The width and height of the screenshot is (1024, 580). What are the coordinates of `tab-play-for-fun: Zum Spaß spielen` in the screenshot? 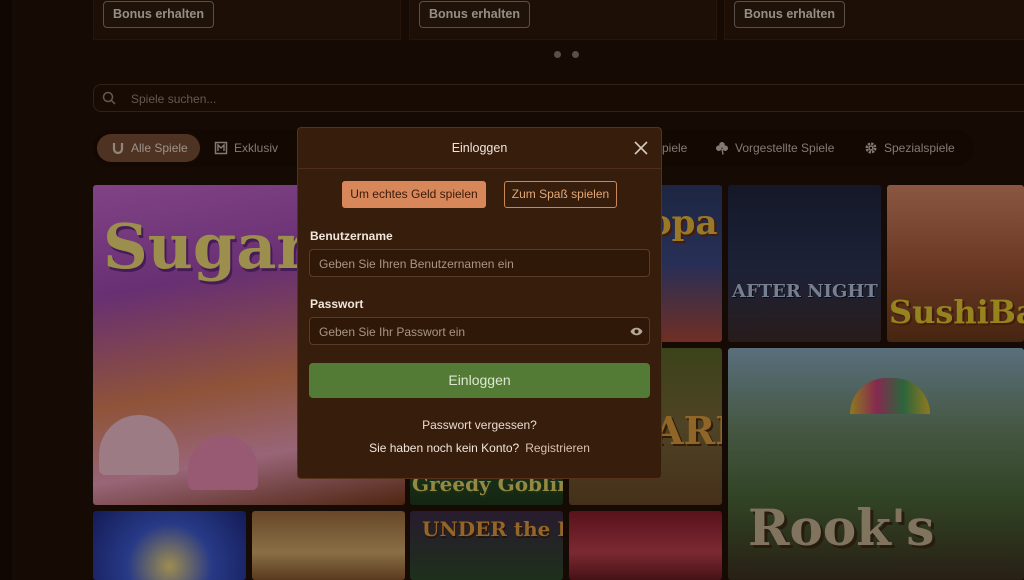 It's located at (560, 194).